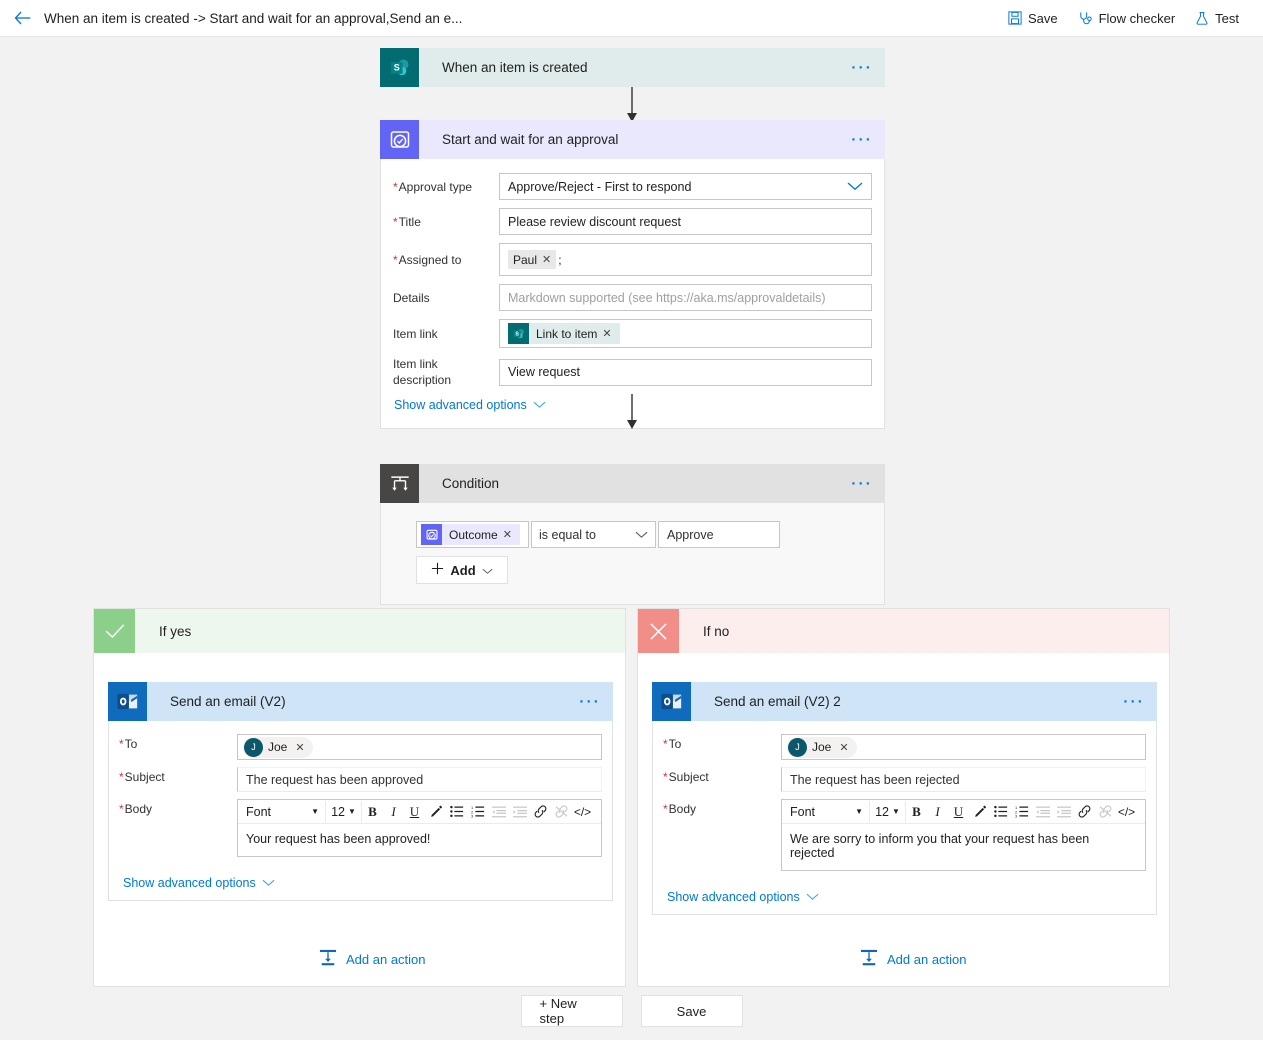  Describe the element at coordinates (419, 779) in the screenshot. I see `subject-input-yes: The request has been approved` at that location.